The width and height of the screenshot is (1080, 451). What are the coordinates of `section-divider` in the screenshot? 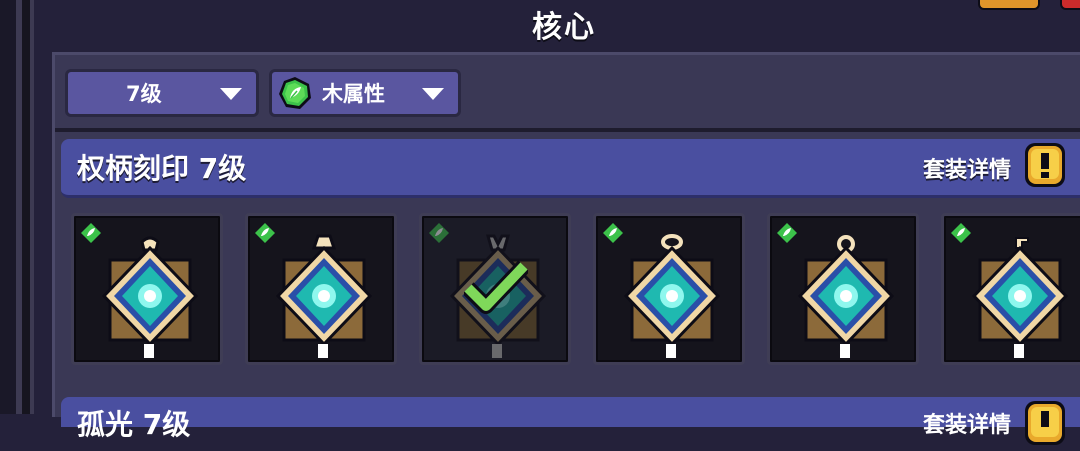 It's located at (567, 130).